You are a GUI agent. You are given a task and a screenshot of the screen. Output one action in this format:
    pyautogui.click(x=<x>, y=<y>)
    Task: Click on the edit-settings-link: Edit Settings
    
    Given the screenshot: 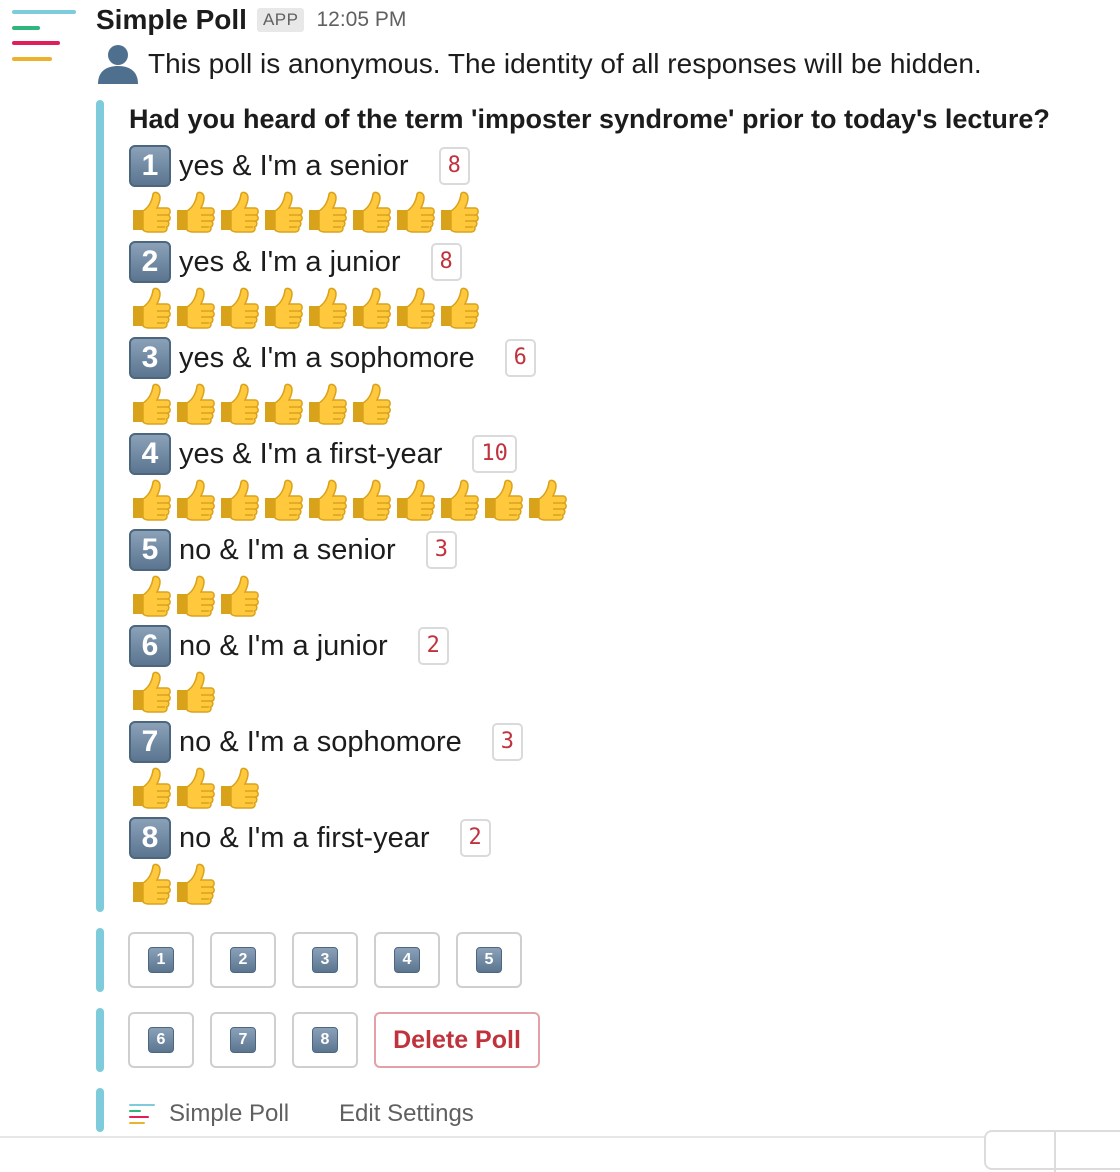 What is the action you would take?
    pyautogui.click(x=406, y=1114)
    